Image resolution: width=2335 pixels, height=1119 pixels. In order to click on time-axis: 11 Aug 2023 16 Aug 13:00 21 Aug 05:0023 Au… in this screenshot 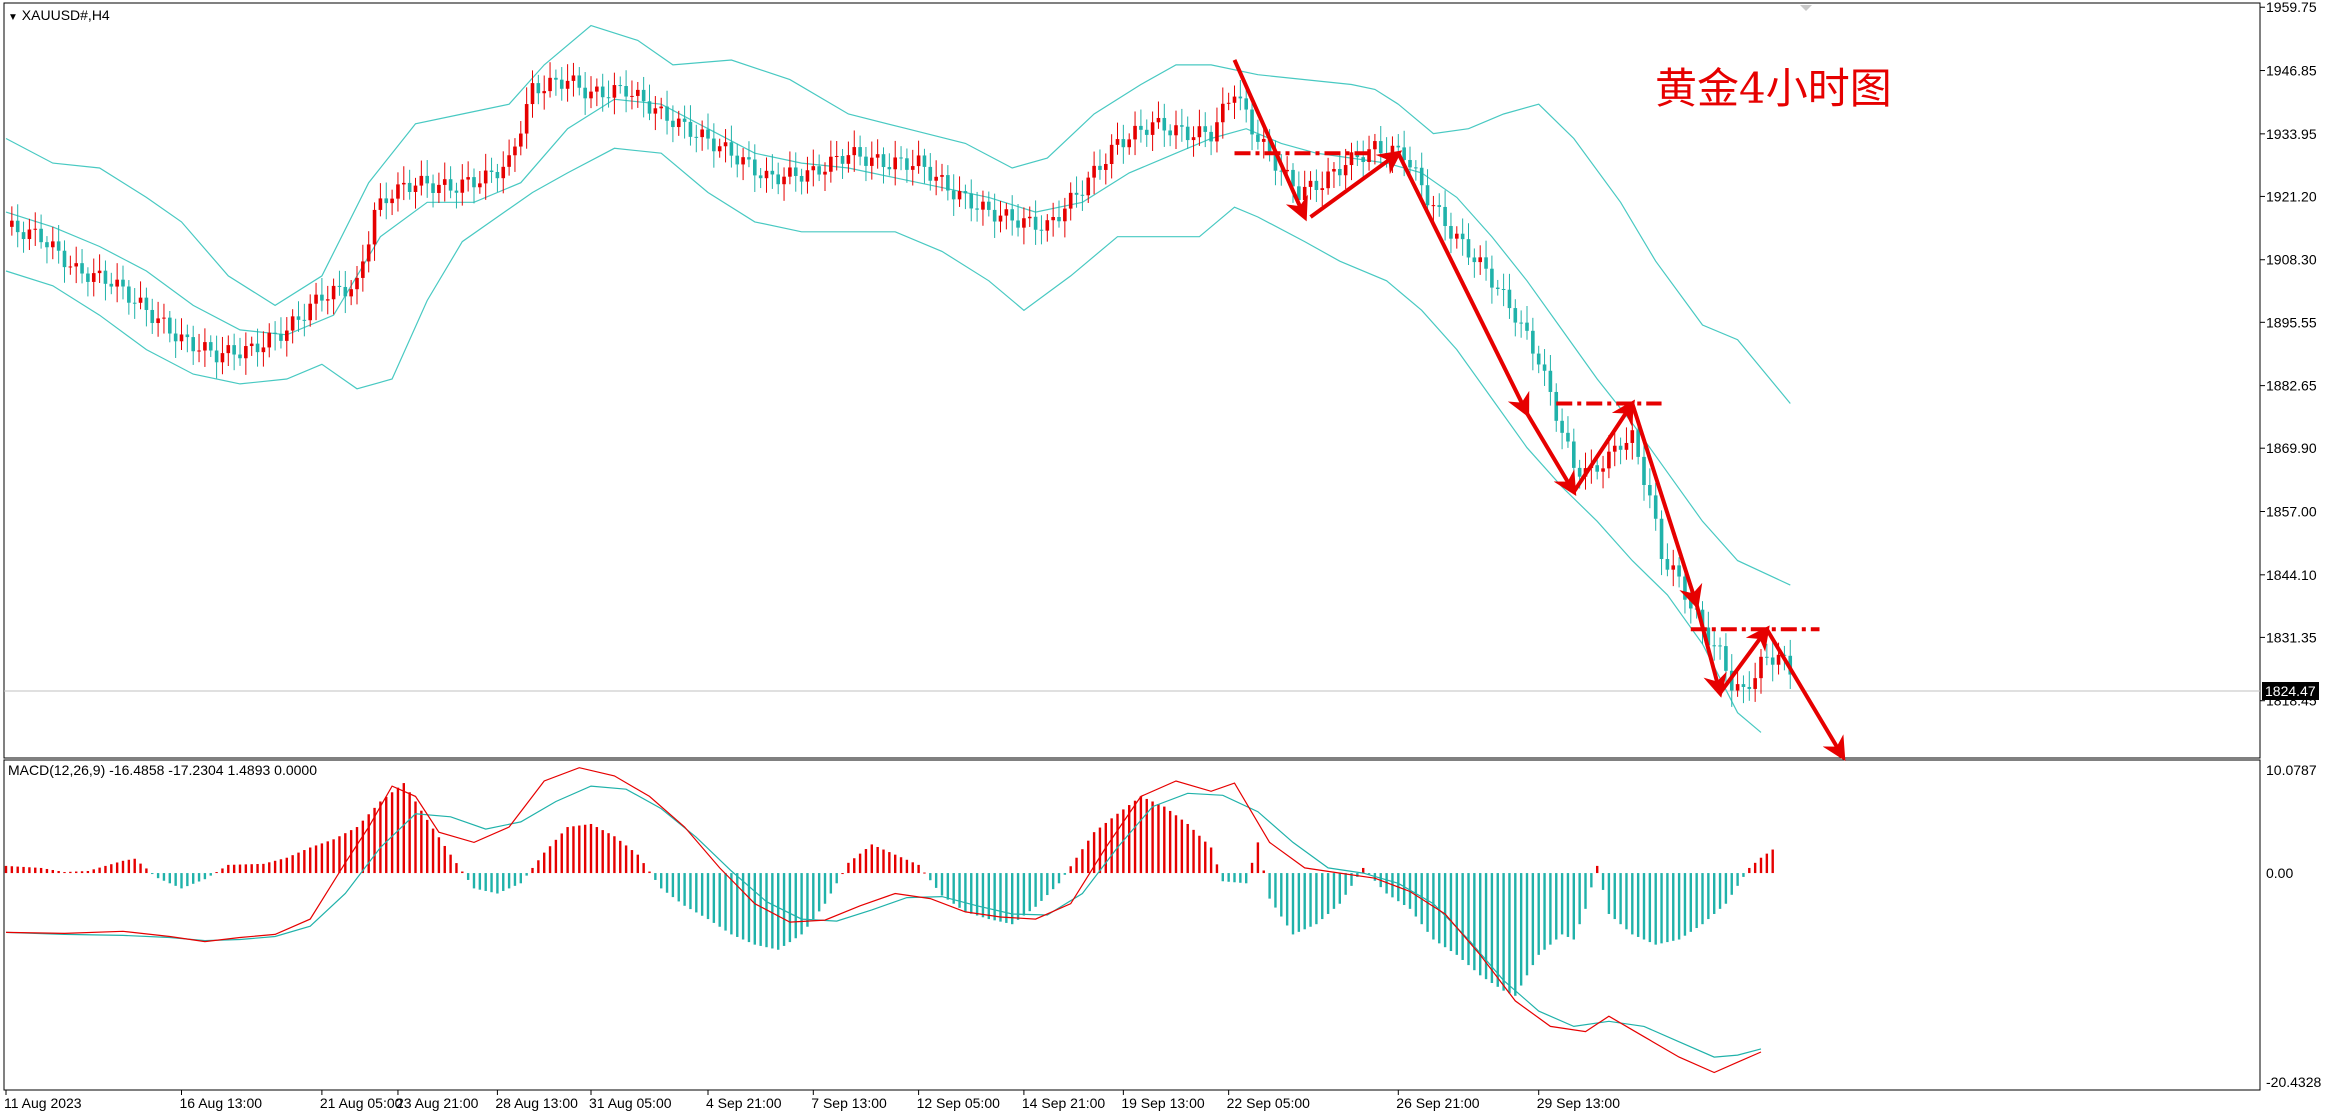, I will do `click(812, 1100)`.